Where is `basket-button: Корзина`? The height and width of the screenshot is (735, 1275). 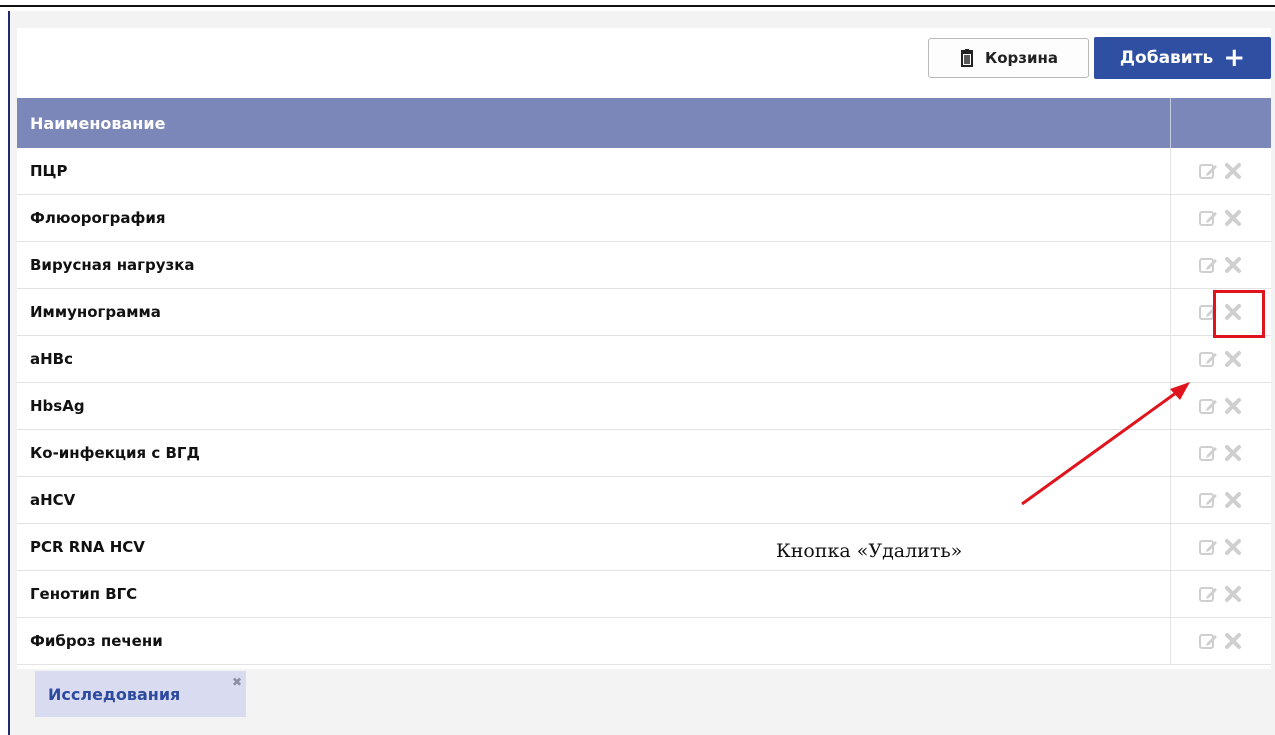 basket-button: Корзина is located at coordinates (1008, 58).